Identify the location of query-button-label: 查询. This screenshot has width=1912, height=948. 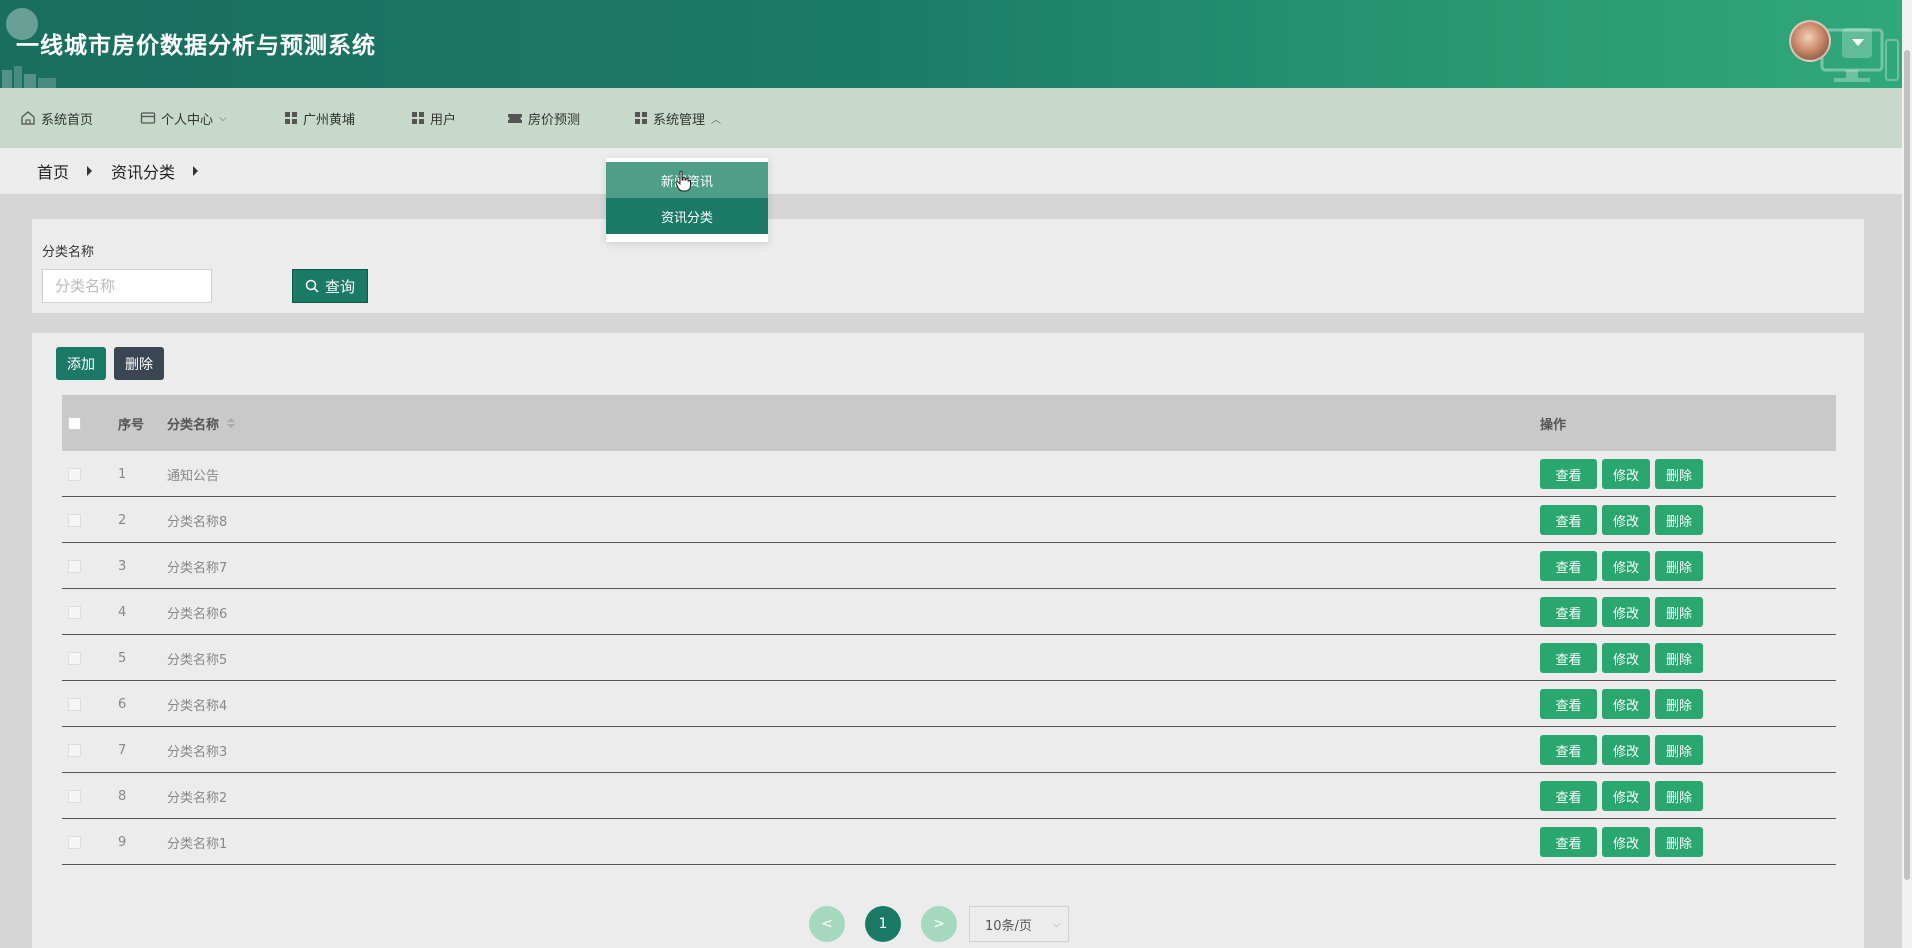
(339, 286).